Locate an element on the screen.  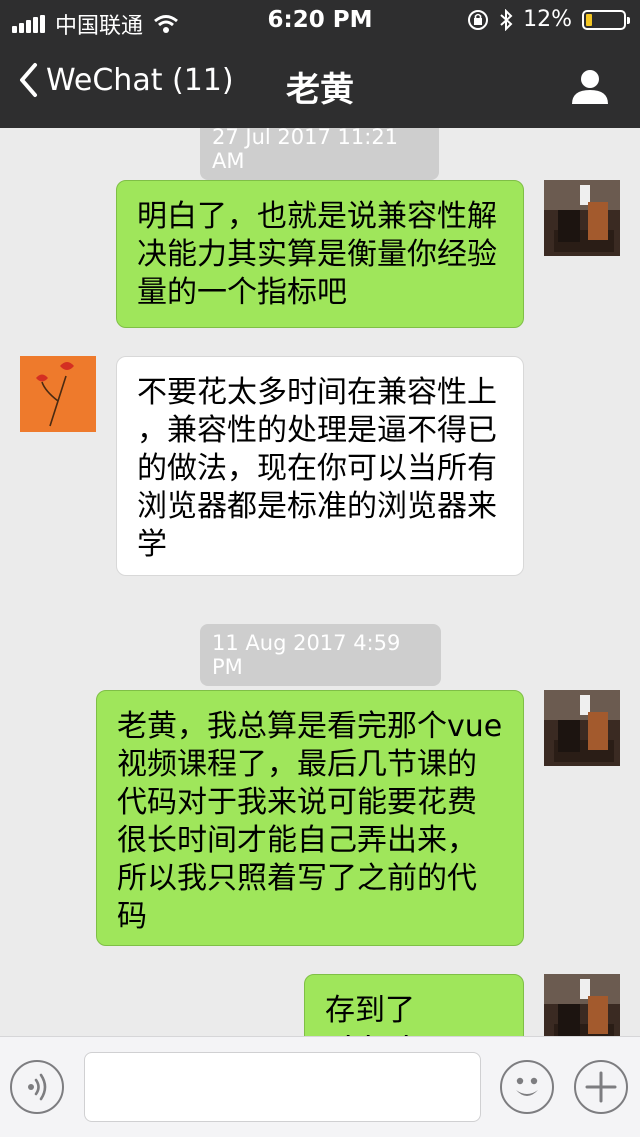
contact-avatar is located at coordinates (58, 394).